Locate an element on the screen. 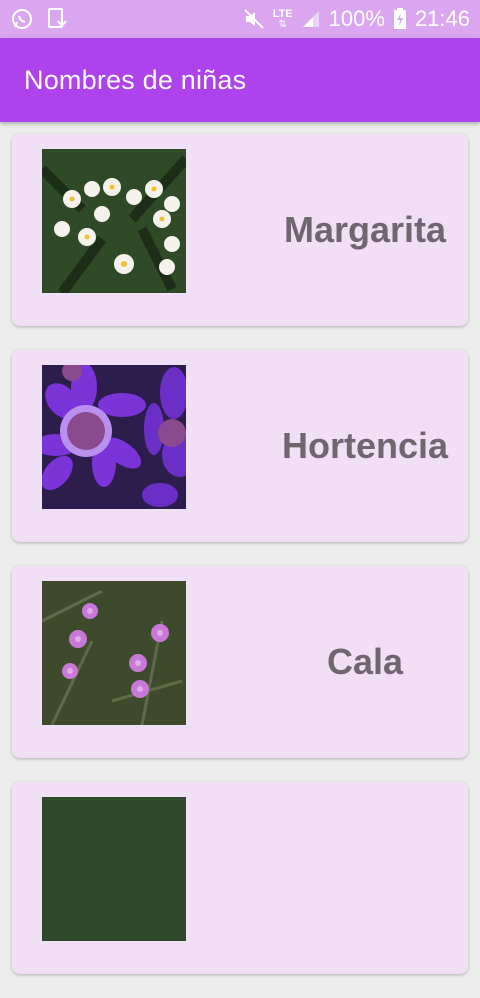  pink-wildflowers-photo is located at coordinates (114, 653).